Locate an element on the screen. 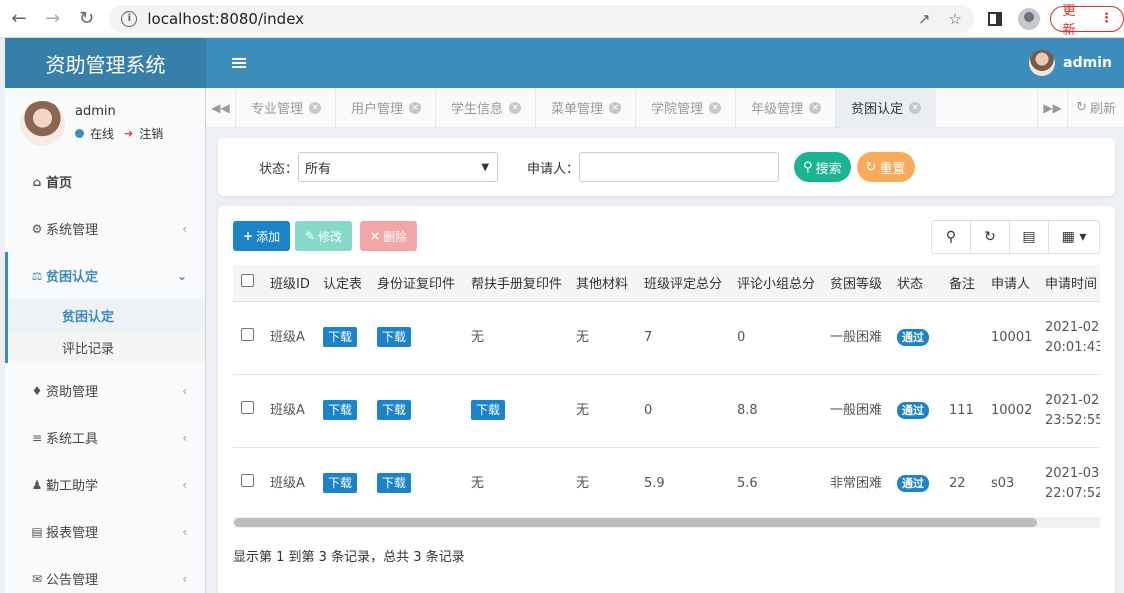 This screenshot has width=1124, height=593. sidebar-item-home: ⌂ 首页 is located at coordinates (105, 181).